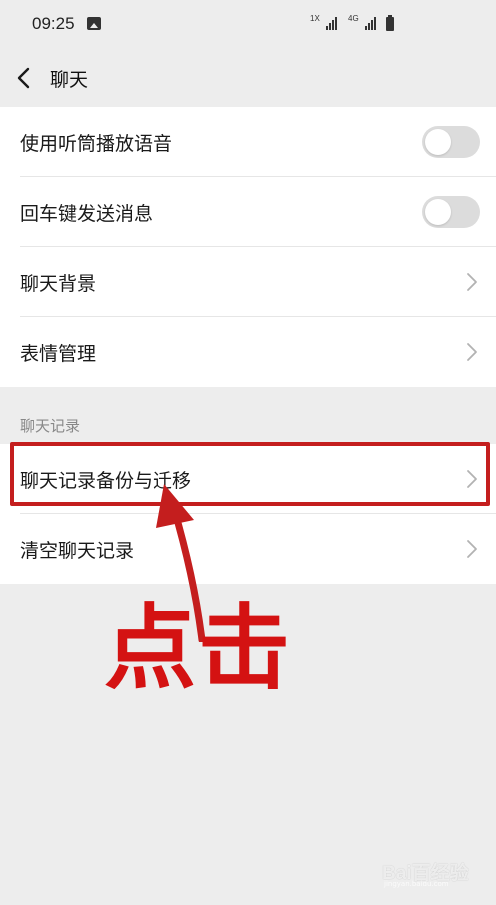  What do you see at coordinates (248, 352) in the screenshot?
I see `setting-row-sticker-manage: 表情管理` at bounding box center [248, 352].